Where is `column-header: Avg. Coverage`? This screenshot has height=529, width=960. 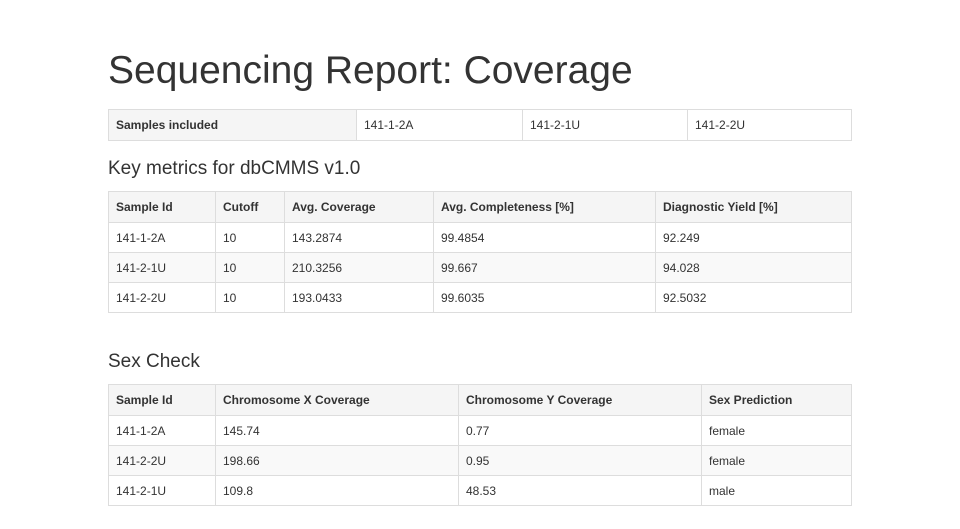
column-header: Avg. Coverage is located at coordinates (359, 207).